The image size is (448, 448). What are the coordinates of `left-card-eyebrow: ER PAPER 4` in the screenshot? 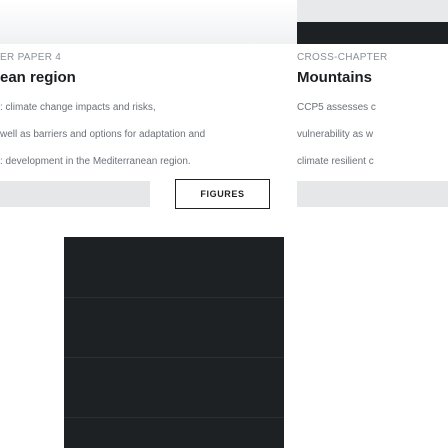 It's located at (31, 57).